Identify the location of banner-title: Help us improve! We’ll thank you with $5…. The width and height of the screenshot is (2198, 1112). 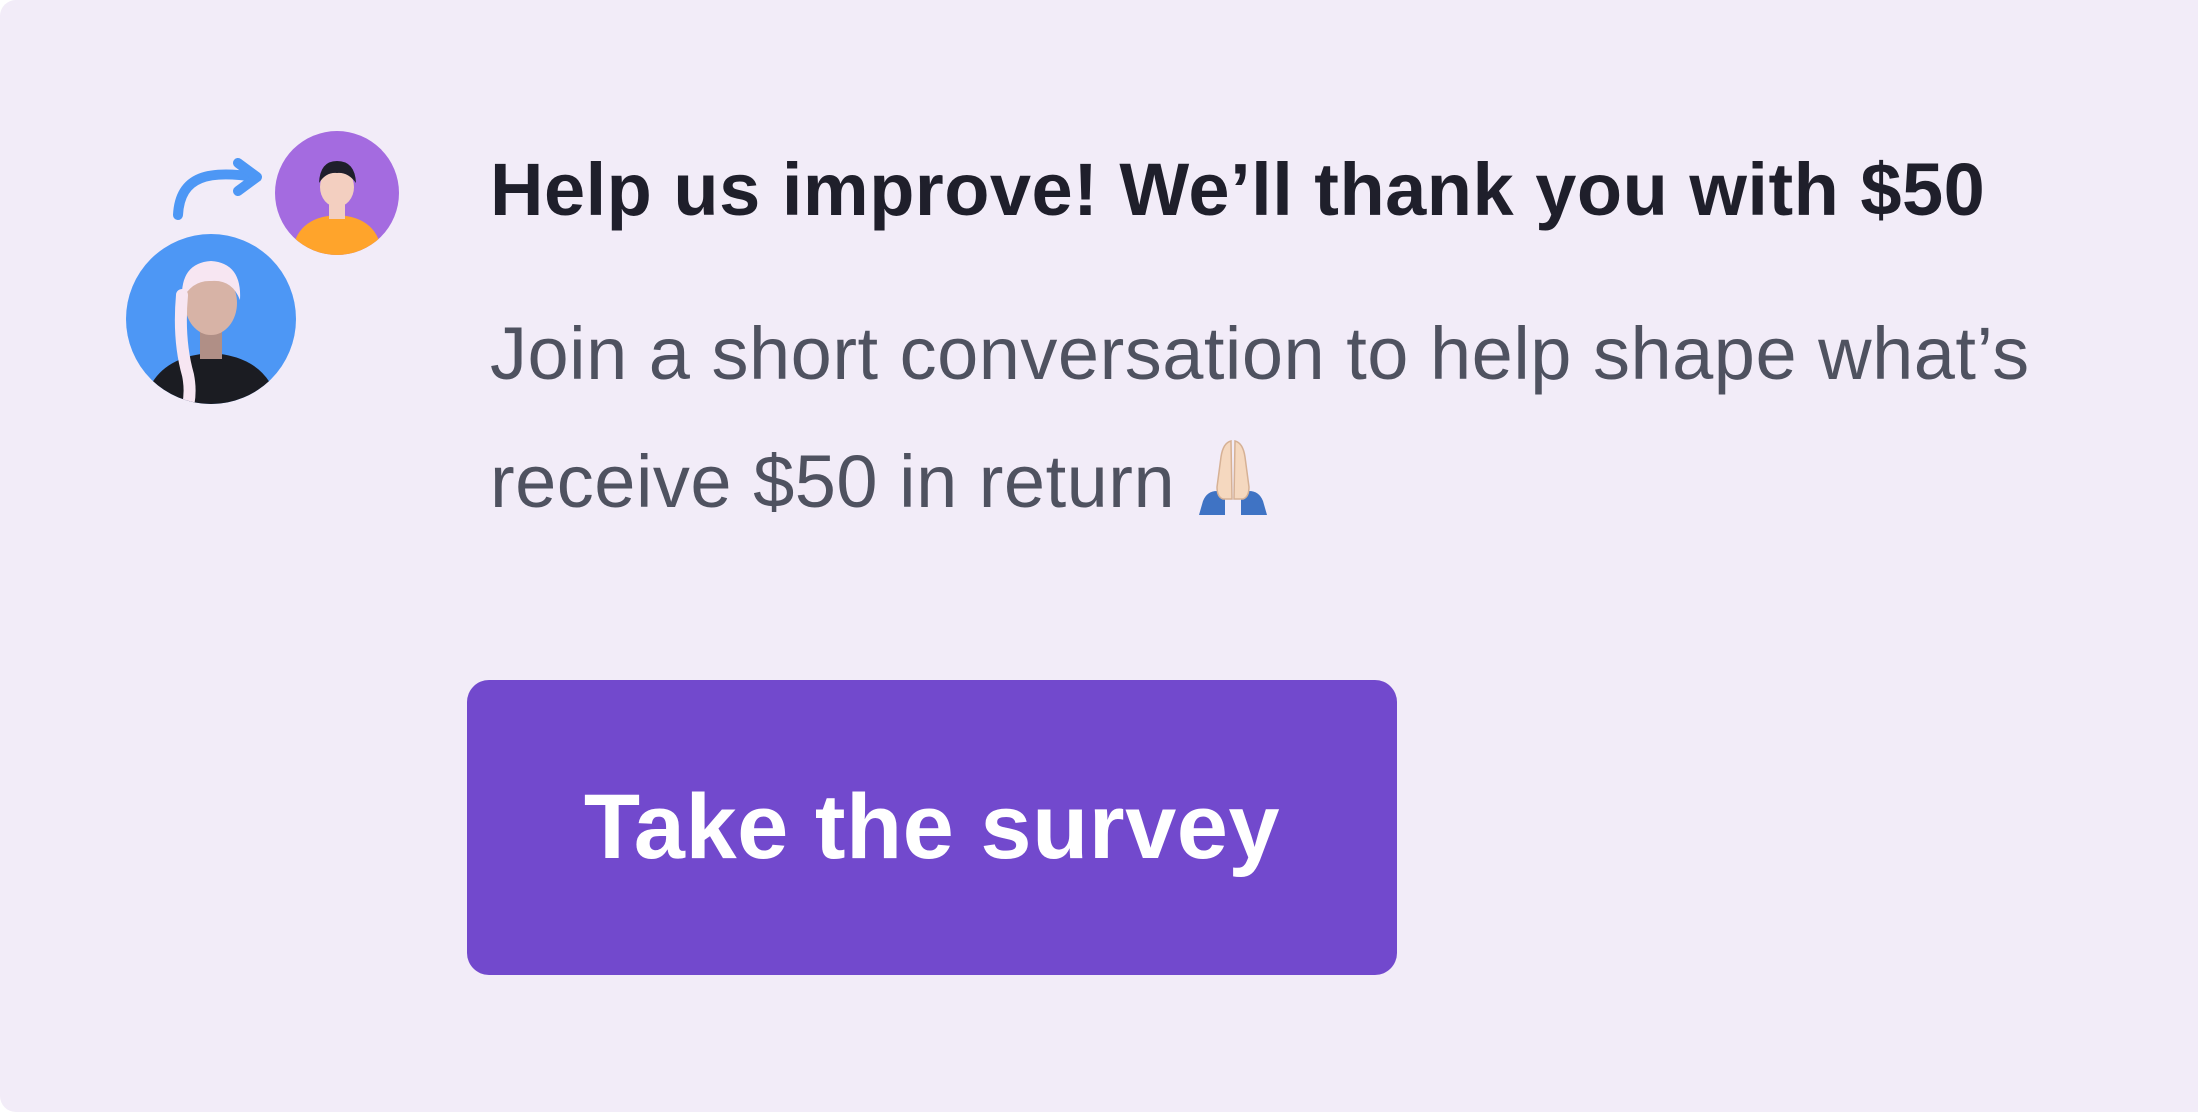
(1238, 189).